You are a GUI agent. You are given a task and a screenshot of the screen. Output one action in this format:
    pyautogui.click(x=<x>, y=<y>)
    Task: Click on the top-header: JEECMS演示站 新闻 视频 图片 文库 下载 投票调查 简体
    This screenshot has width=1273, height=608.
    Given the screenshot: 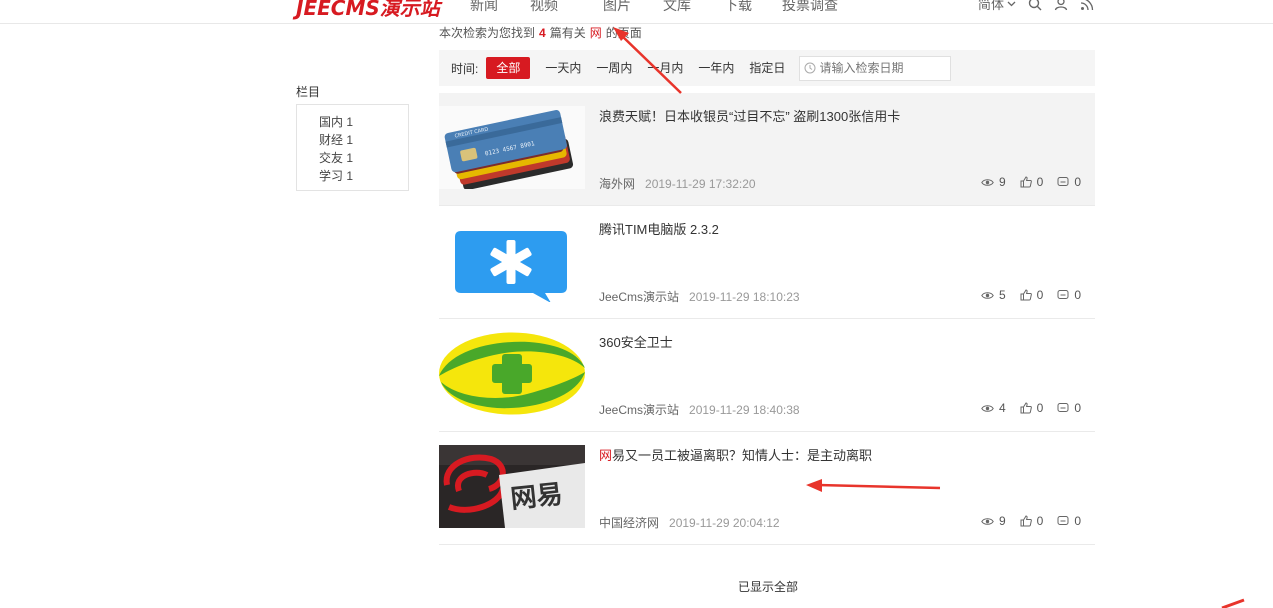 What is the action you would take?
    pyautogui.click(x=636, y=12)
    